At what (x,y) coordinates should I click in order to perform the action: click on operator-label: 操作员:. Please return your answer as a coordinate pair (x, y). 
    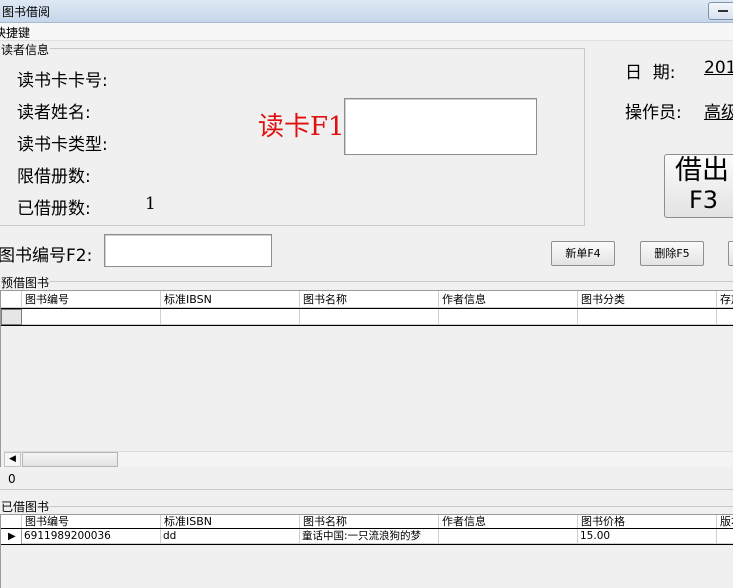
    Looking at the image, I should click on (653, 113).